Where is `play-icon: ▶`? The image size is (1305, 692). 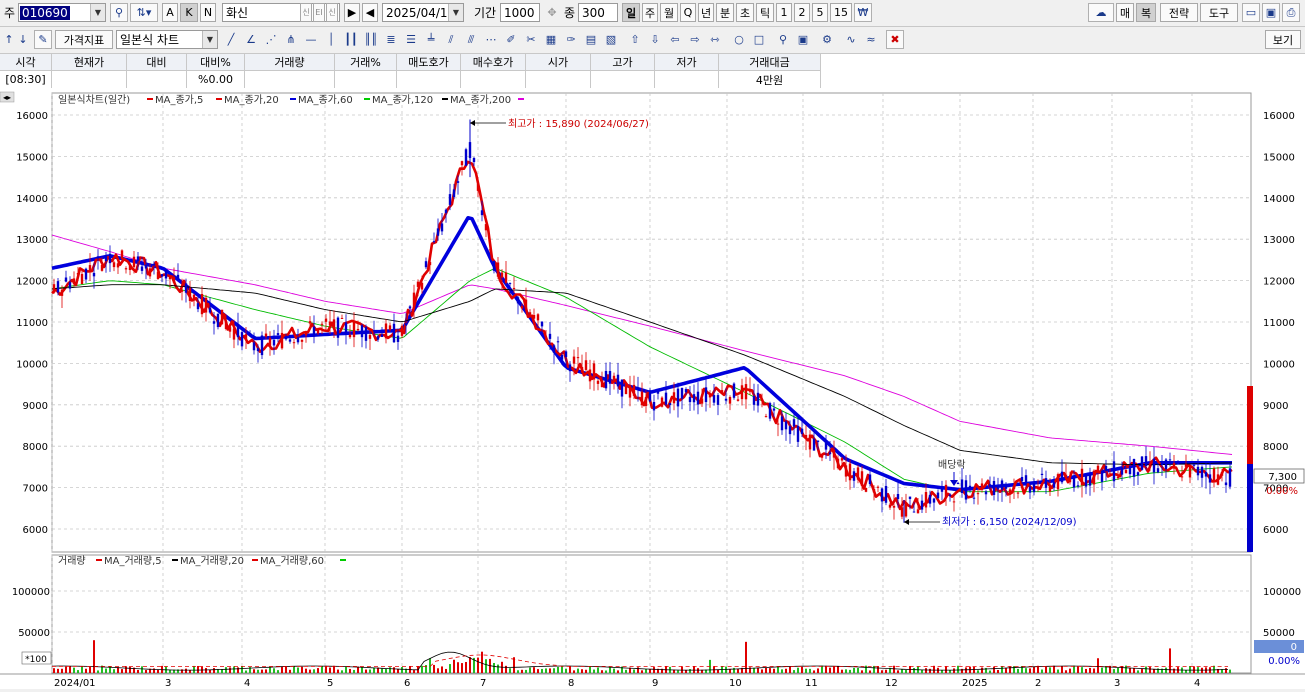
play-icon: ▶ is located at coordinates (352, 12).